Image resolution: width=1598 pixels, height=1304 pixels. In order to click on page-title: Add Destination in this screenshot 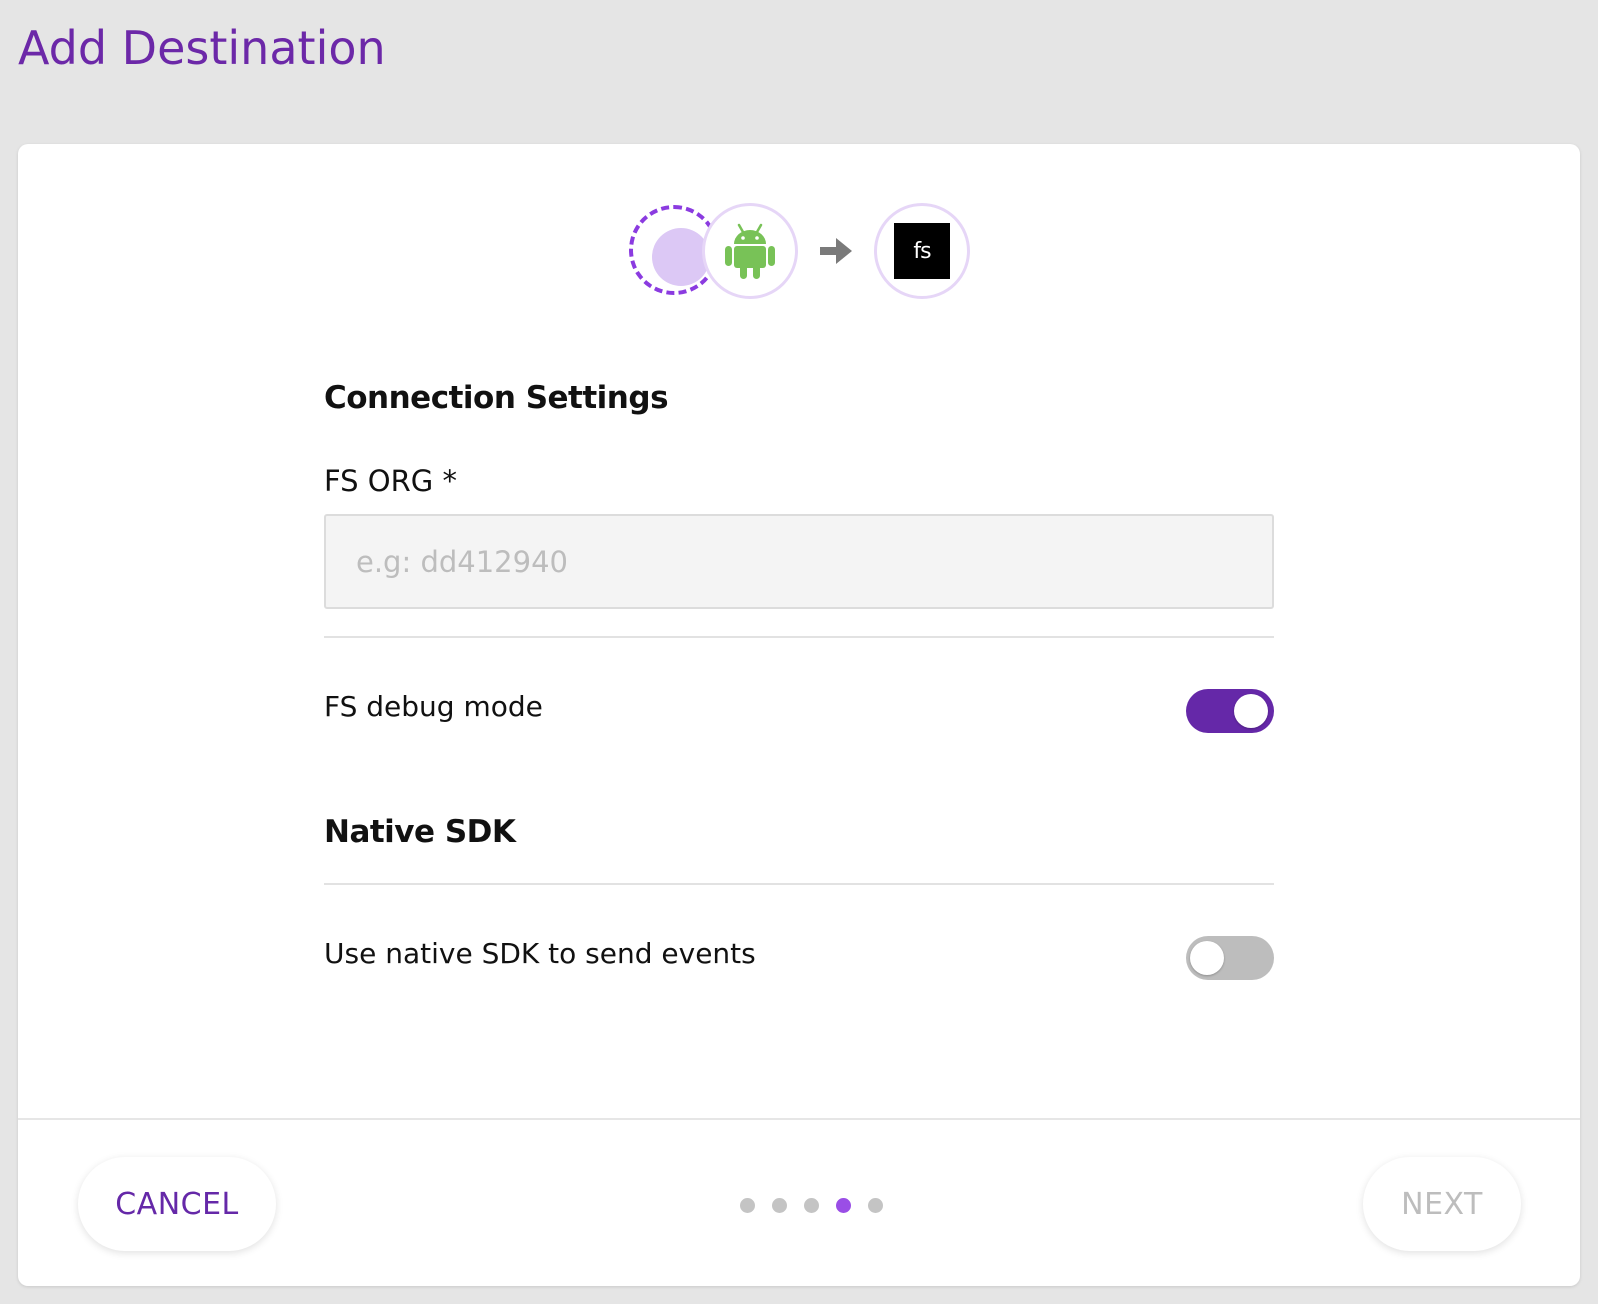, I will do `click(202, 48)`.